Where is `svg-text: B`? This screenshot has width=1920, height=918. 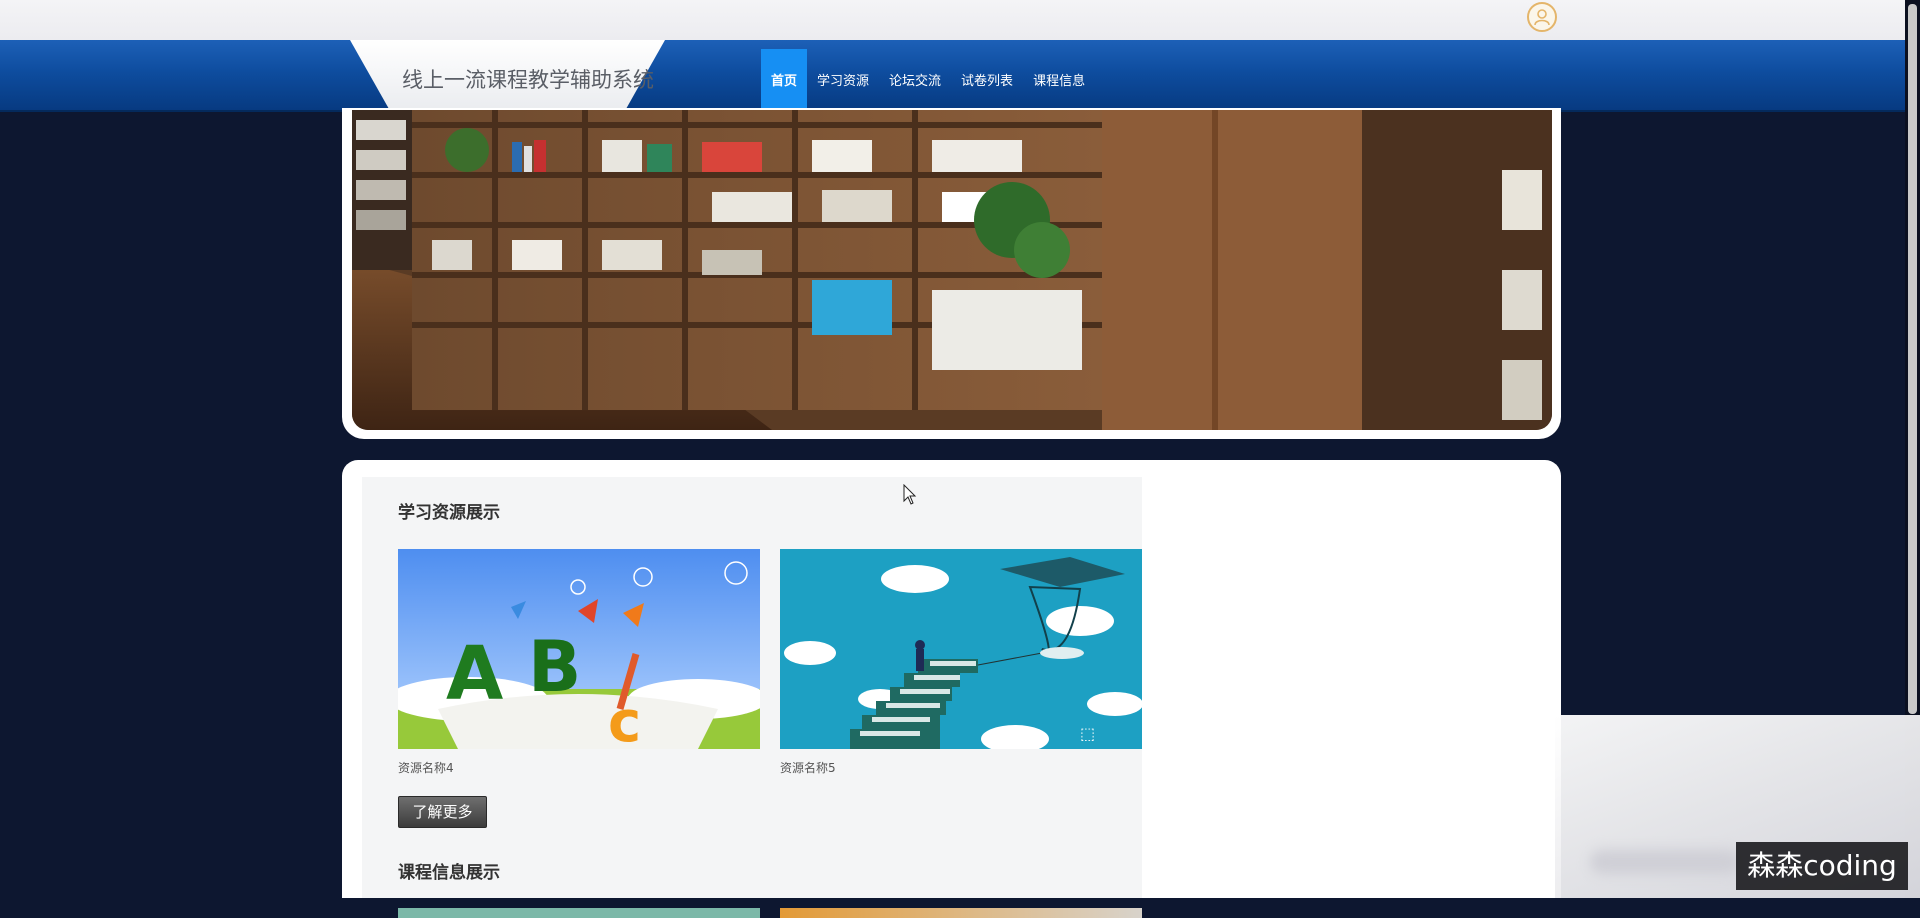 svg-text: B is located at coordinates (554, 667).